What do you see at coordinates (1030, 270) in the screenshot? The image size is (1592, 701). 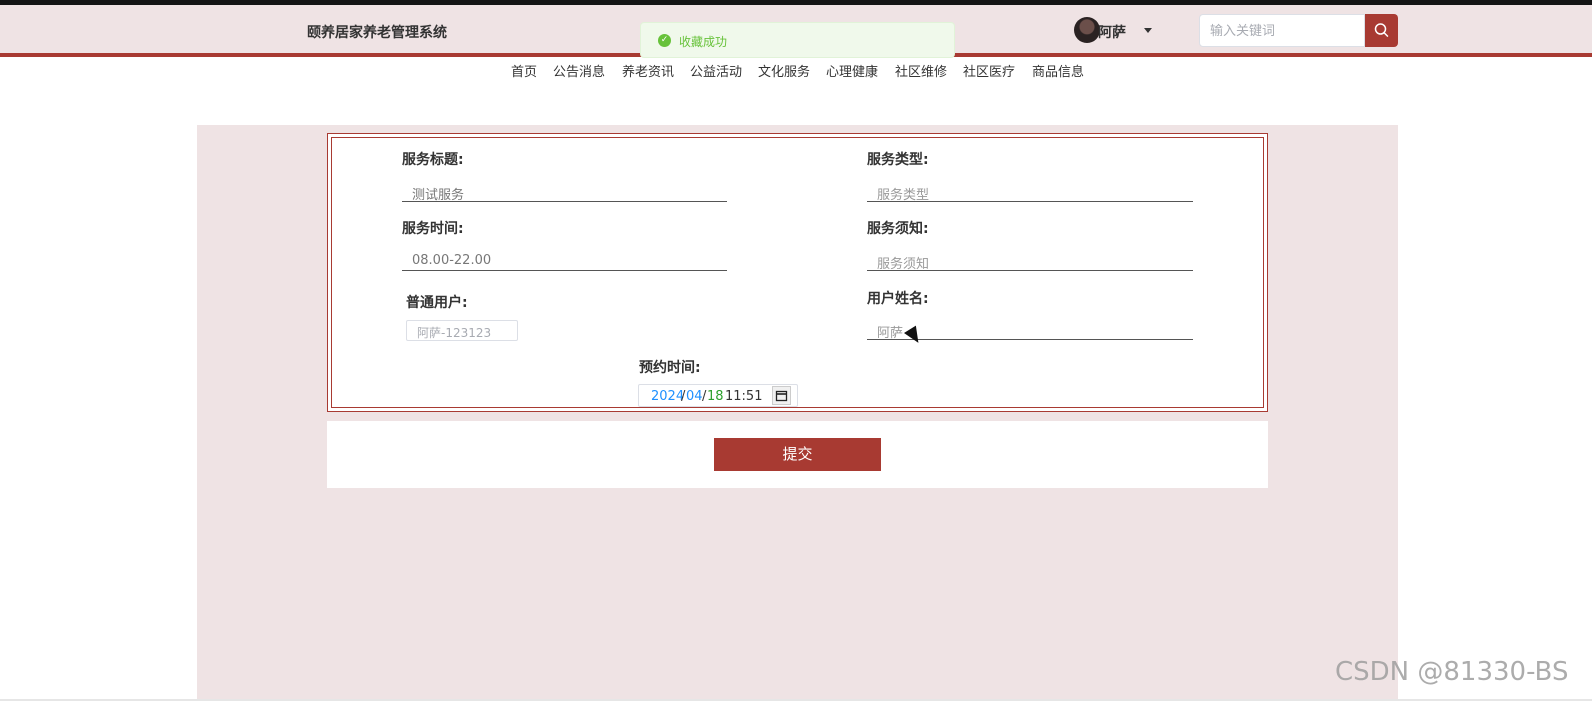 I see `service-notice-underline` at bounding box center [1030, 270].